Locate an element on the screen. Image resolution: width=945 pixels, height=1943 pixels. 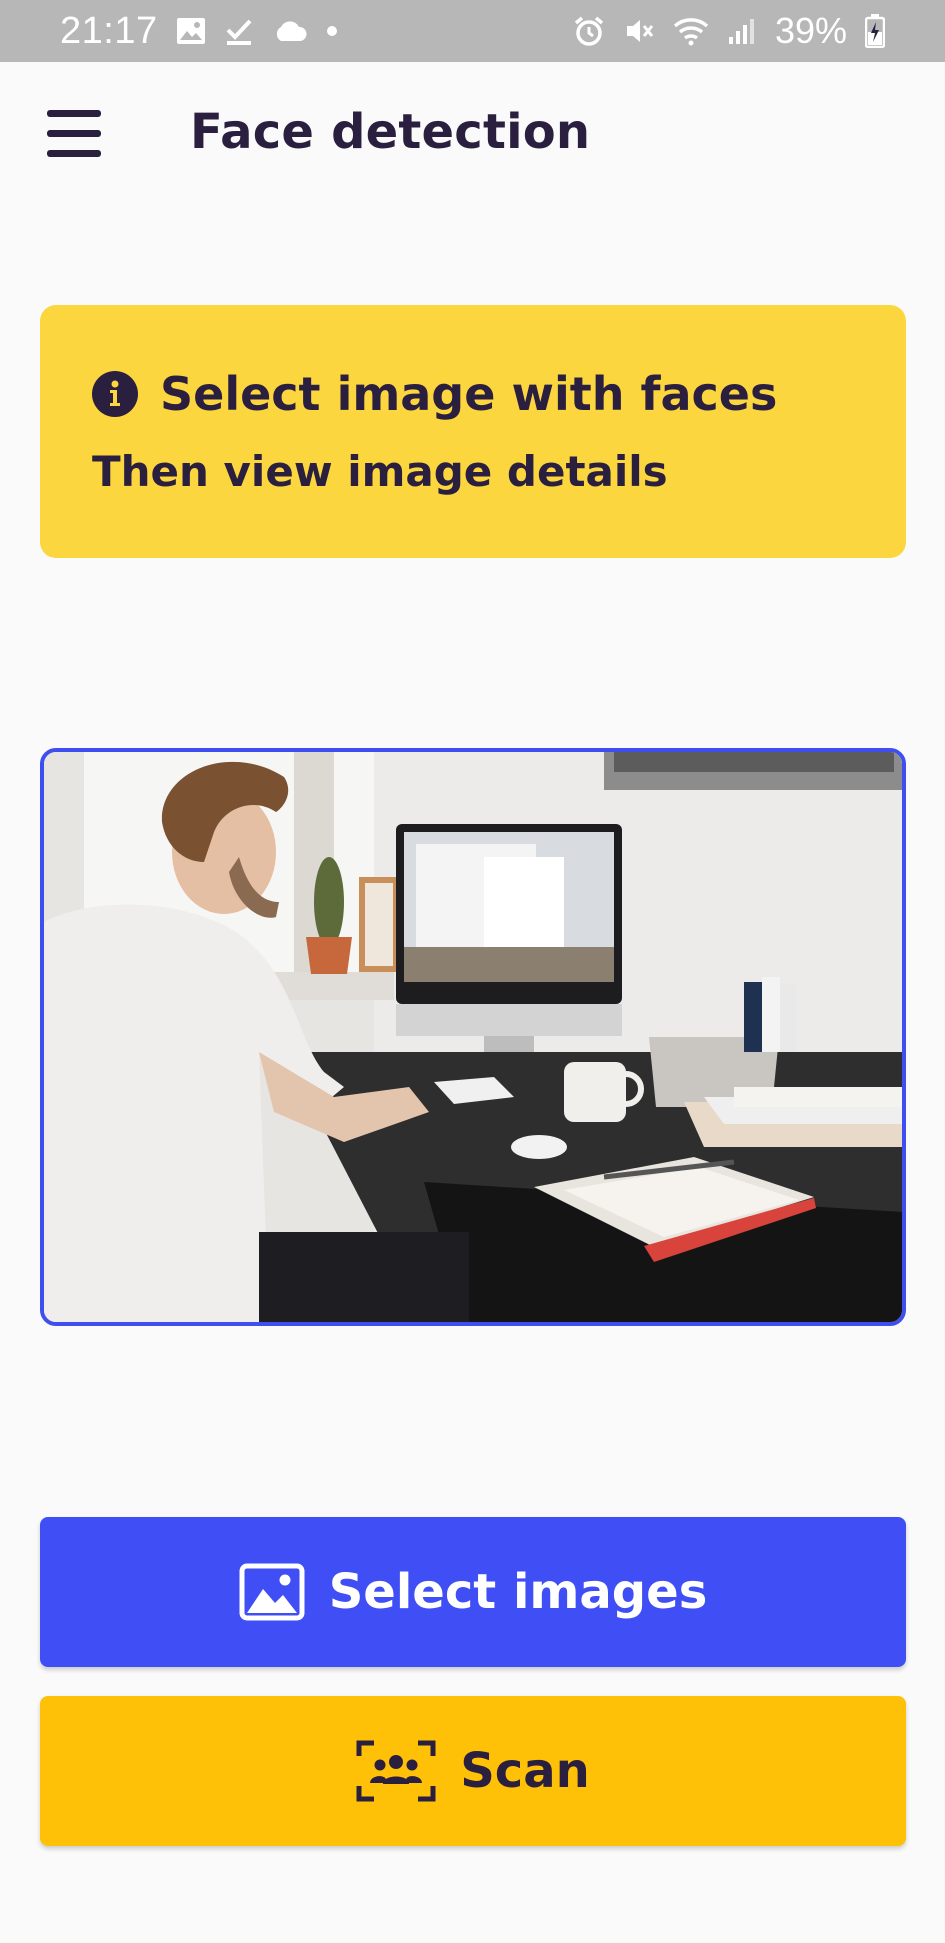
cloud-icon is located at coordinates (290, 31).